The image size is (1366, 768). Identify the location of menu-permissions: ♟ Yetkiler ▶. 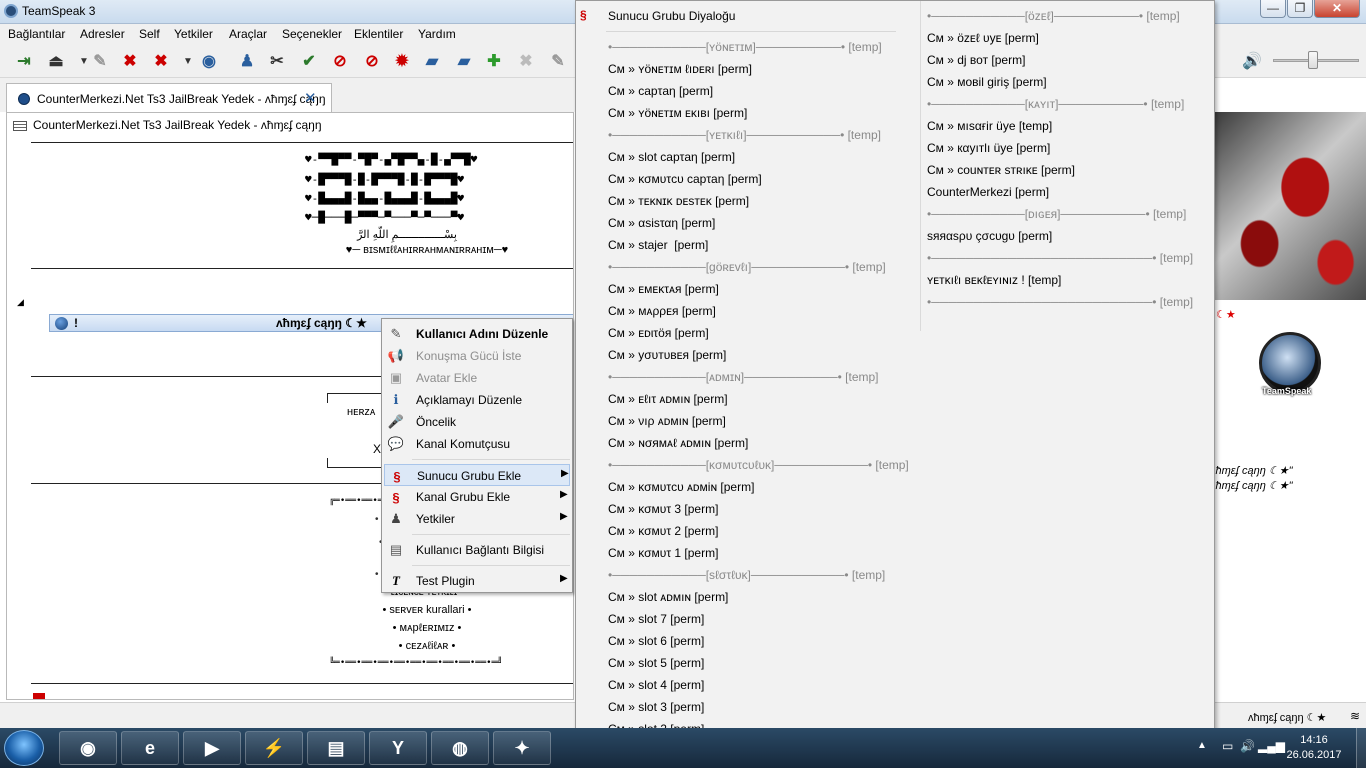
(477, 519).